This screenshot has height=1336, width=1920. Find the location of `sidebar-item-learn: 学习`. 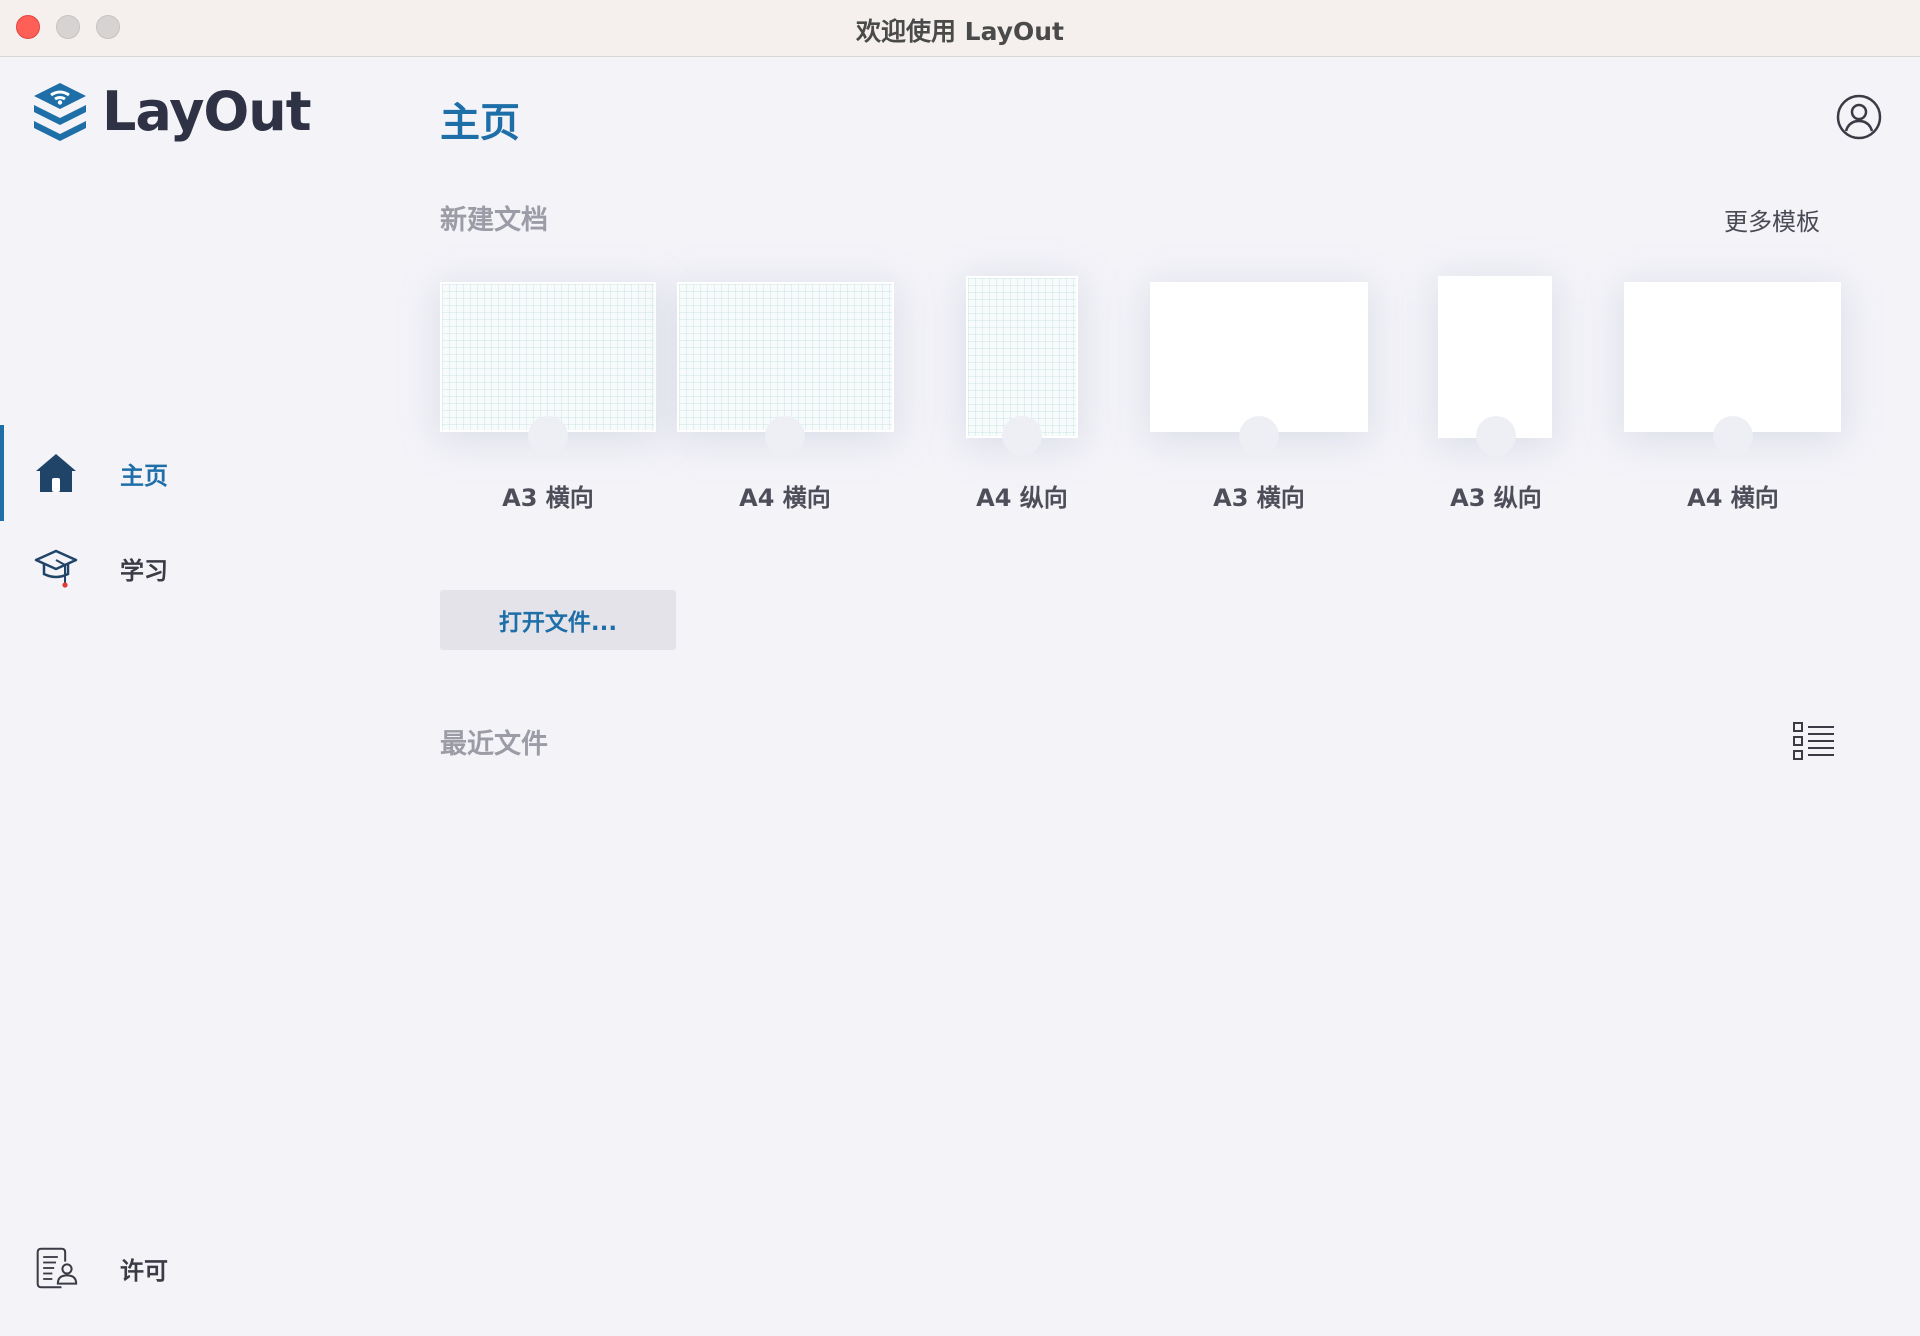

sidebar-item-learn: 学习 is located at coordinates (195, 568).